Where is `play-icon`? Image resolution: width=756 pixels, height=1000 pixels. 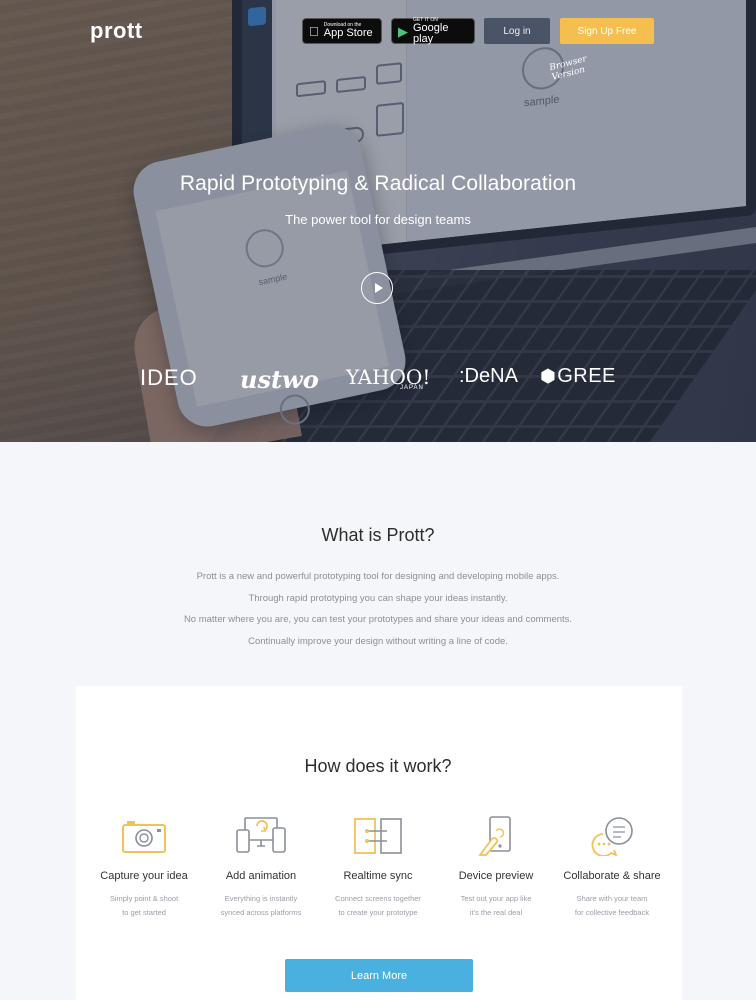 play-icon is located at coordinates (378, 288).